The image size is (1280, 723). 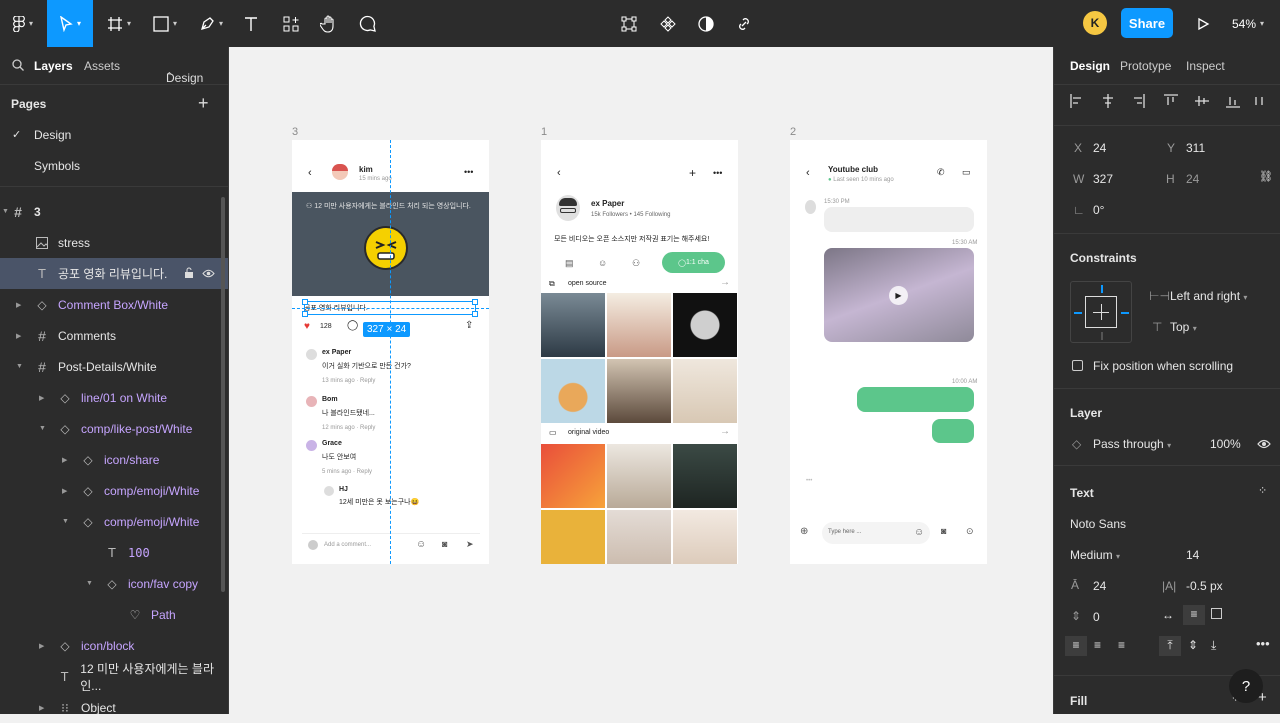 I want to click on align-bottom-icon: ⤓, so click(x=1213, y=645).